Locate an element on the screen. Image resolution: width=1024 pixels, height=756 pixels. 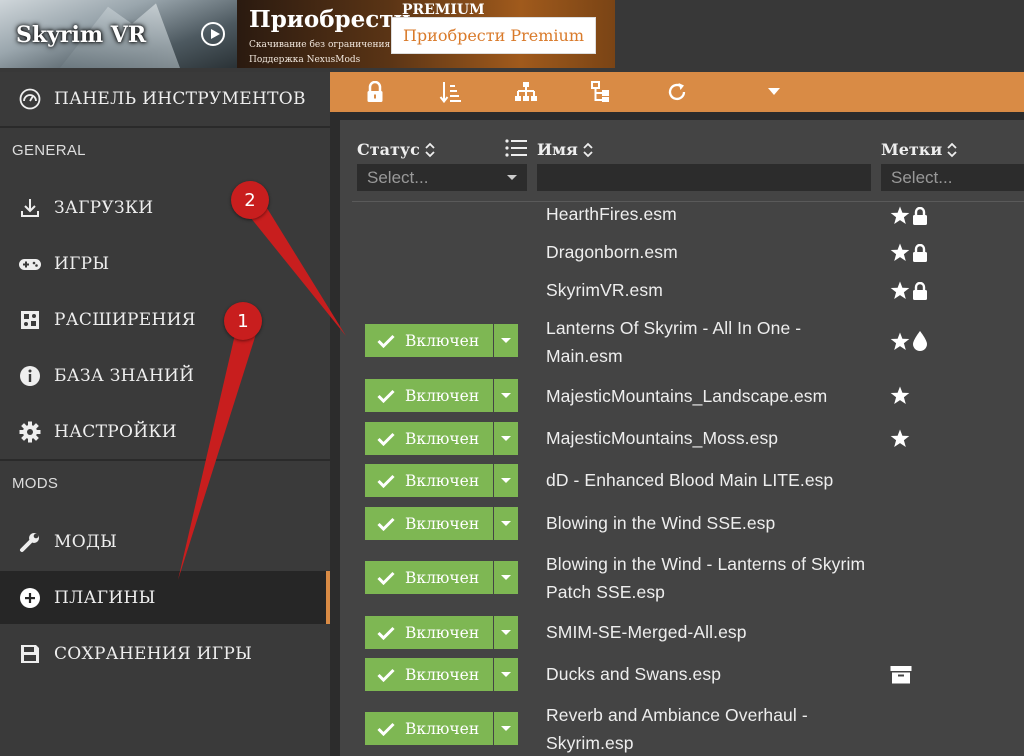
sidebar-item-mods: МОДЫ is located at coordinates (165, 542).